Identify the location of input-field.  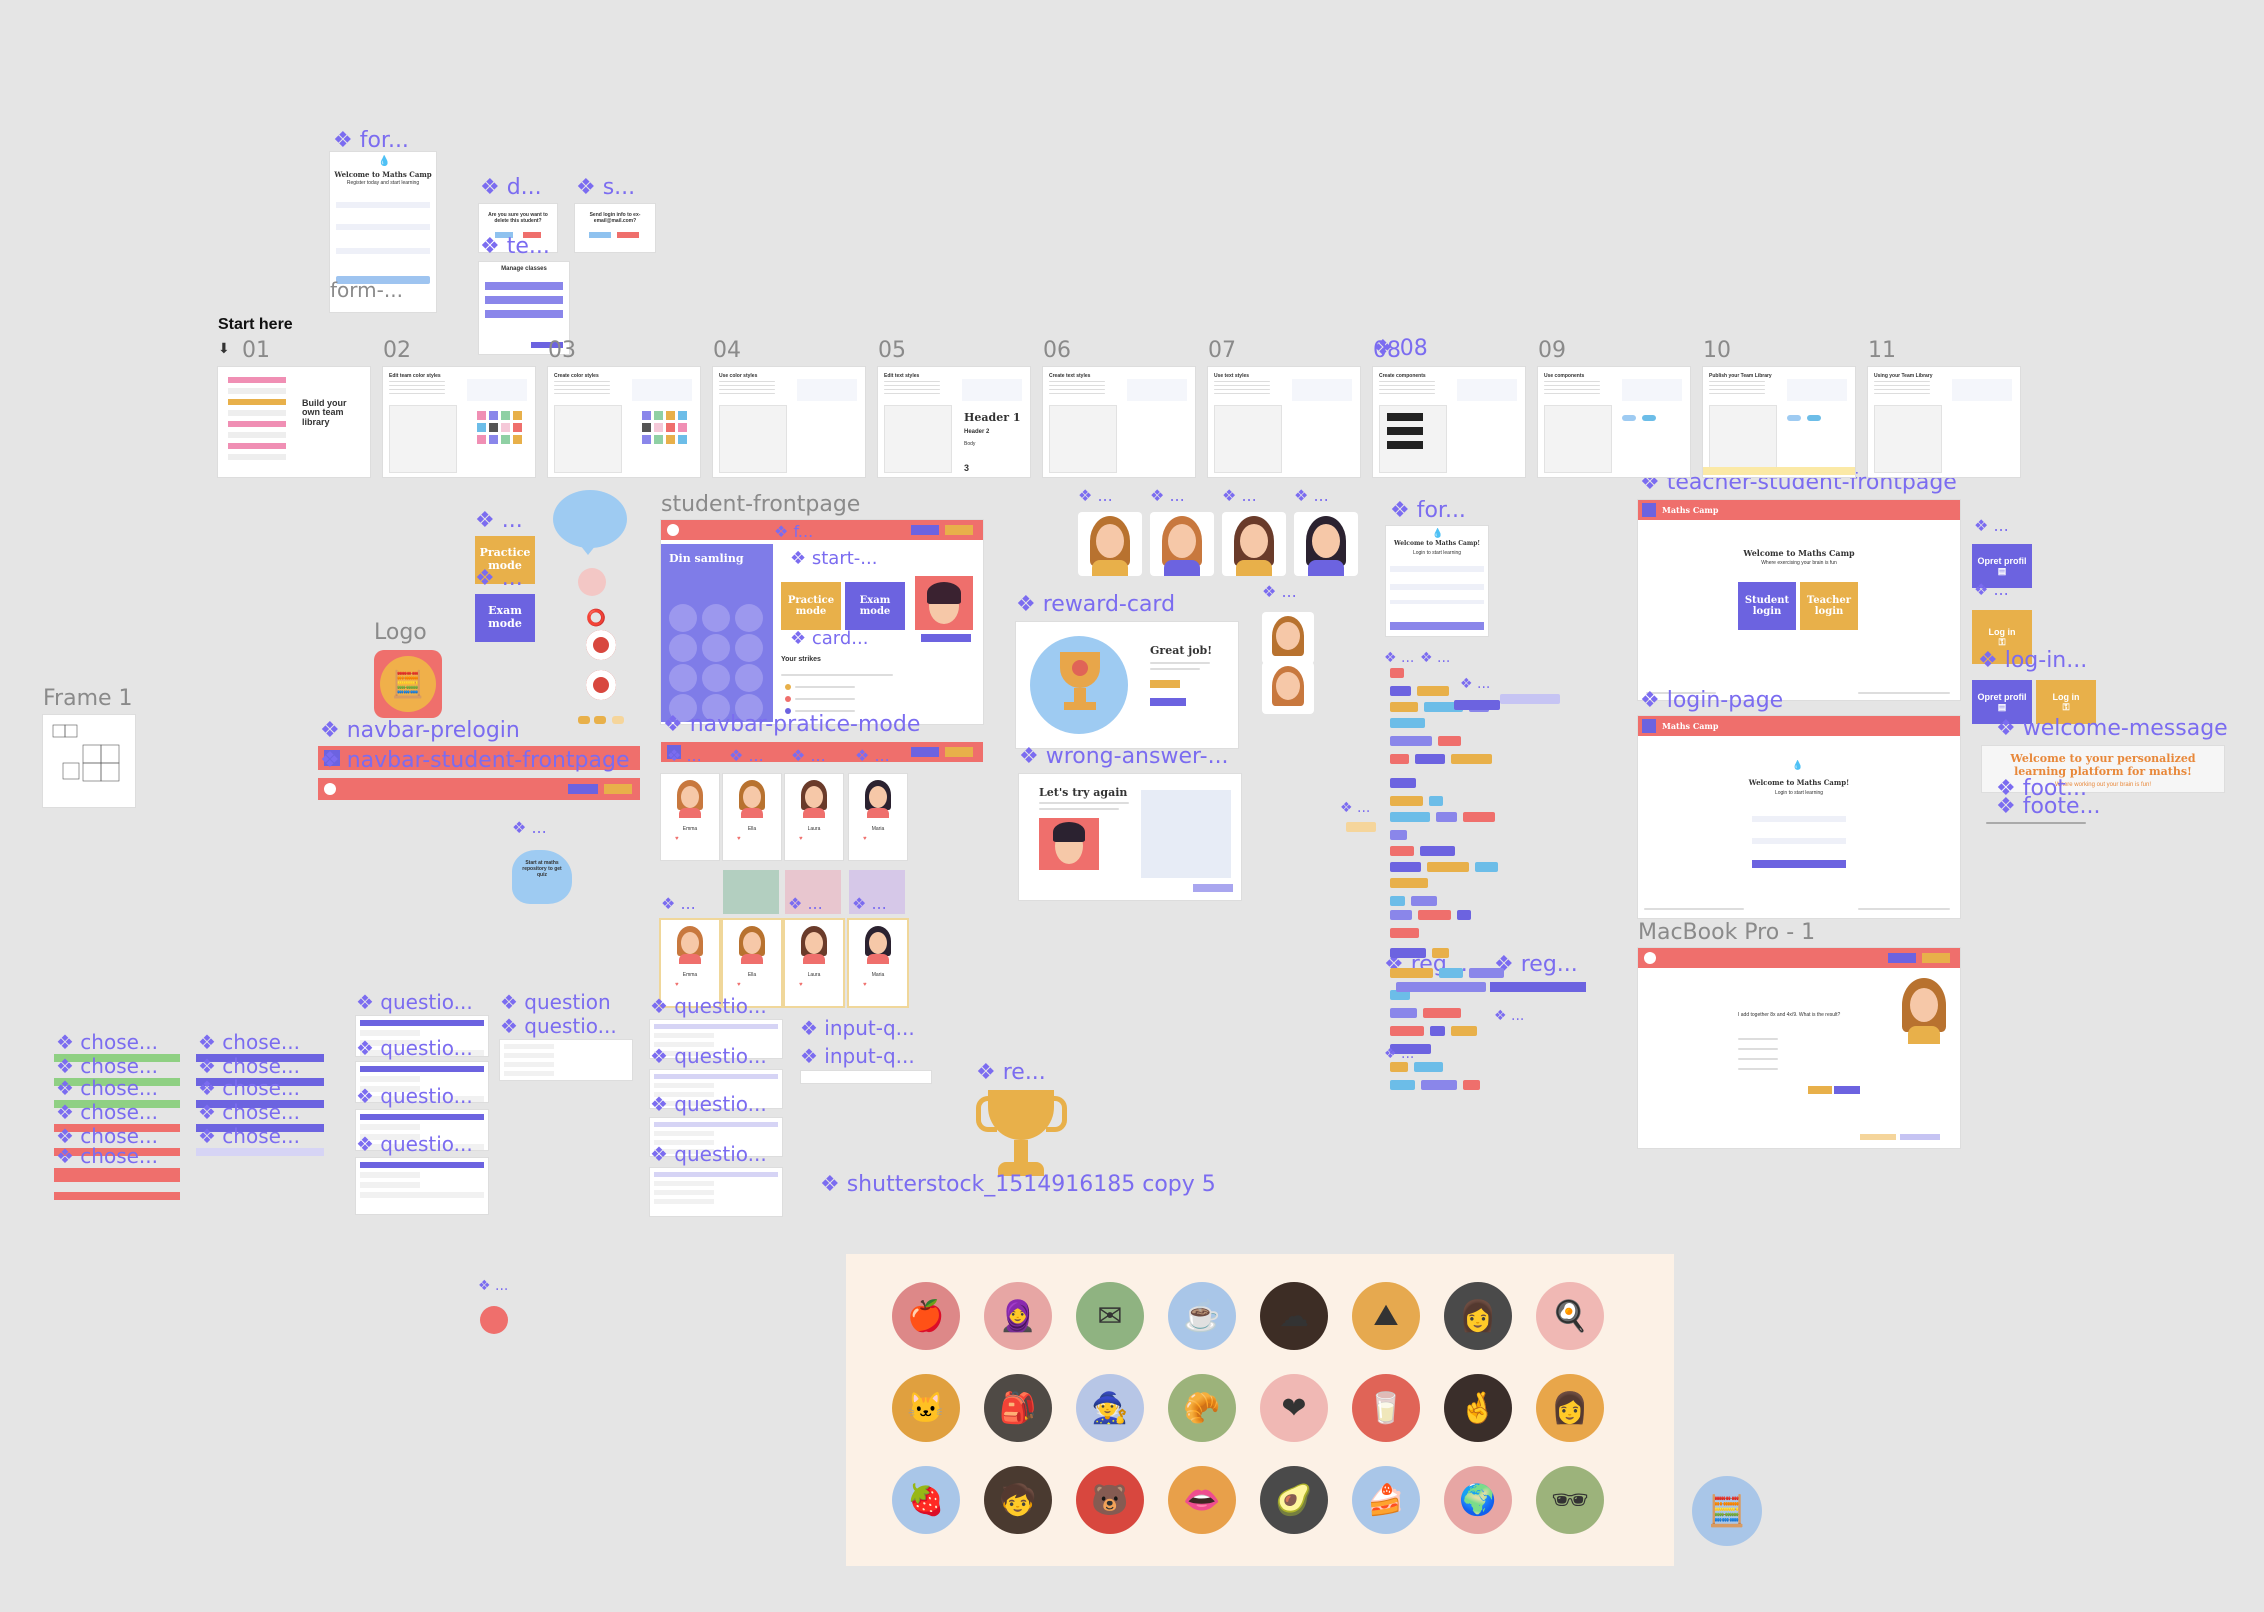
(866, 1077).